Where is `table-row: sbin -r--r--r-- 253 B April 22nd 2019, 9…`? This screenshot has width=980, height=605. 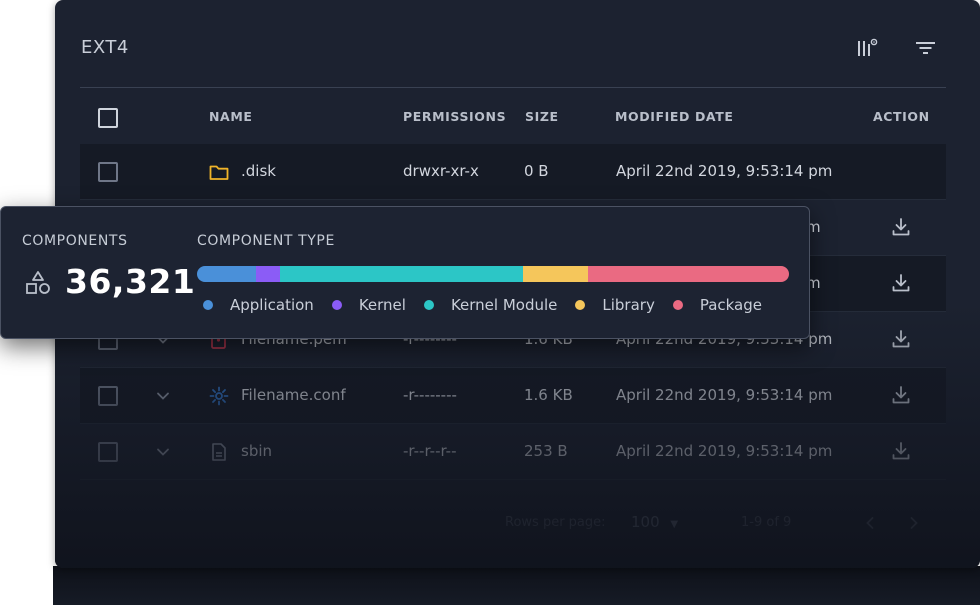 table-row: sbin -r--r--r-- 253 B April 22nd 2019, 9… is located at coordinates (513, 452).